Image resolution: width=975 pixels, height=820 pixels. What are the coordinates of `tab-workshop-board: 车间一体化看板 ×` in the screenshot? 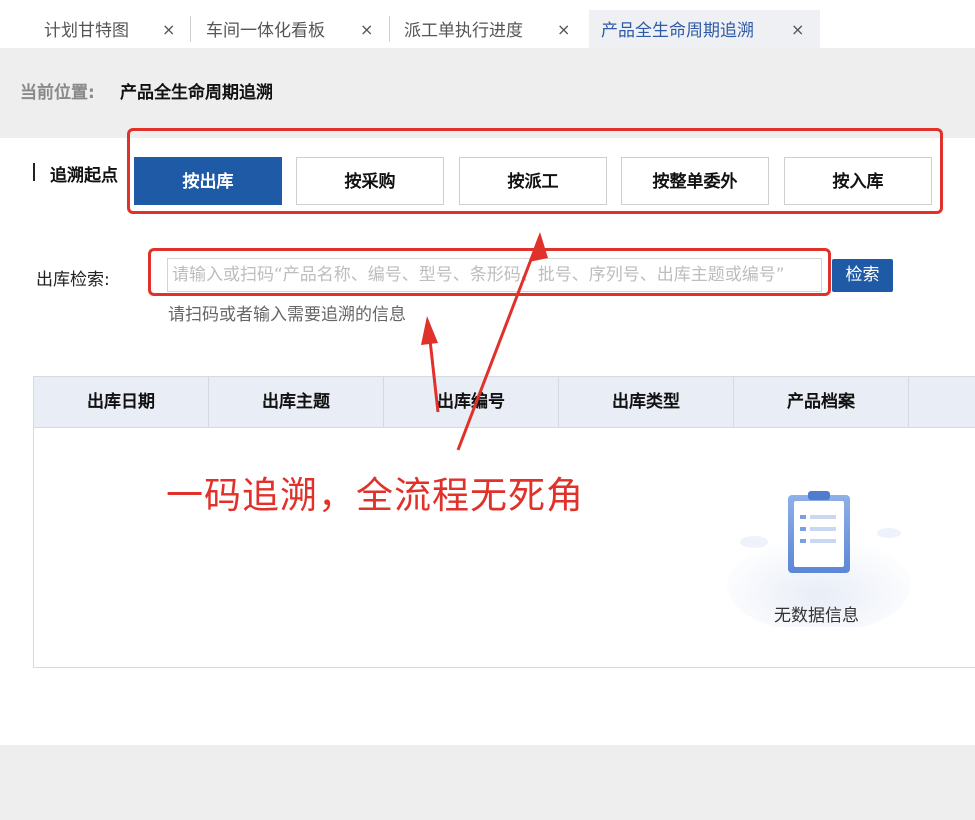 It's located at (290, 29).